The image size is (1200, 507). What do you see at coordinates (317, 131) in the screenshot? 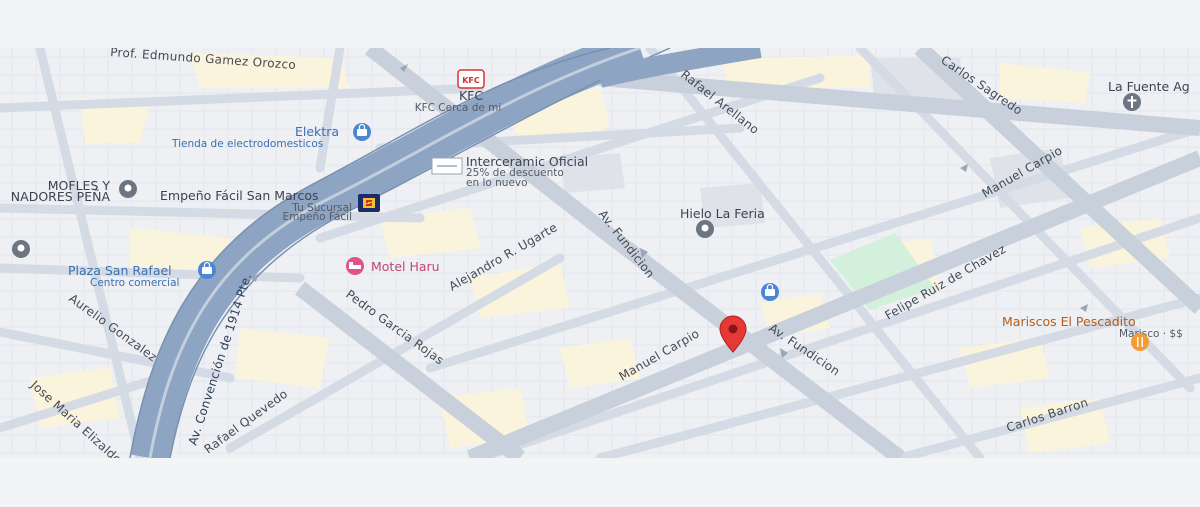
I see `poi-elektra-name: Elektra` at bounding box center [317, 131].